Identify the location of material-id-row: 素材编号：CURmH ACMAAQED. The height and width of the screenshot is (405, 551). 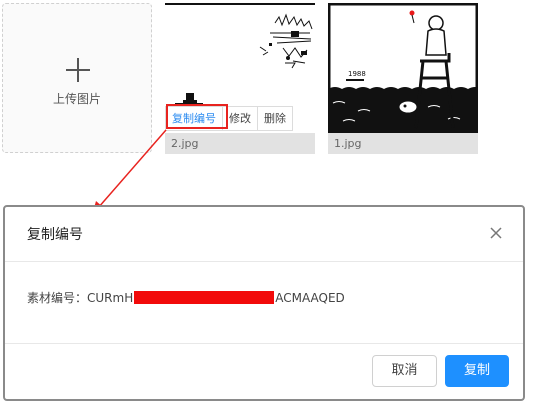
(186, 297).